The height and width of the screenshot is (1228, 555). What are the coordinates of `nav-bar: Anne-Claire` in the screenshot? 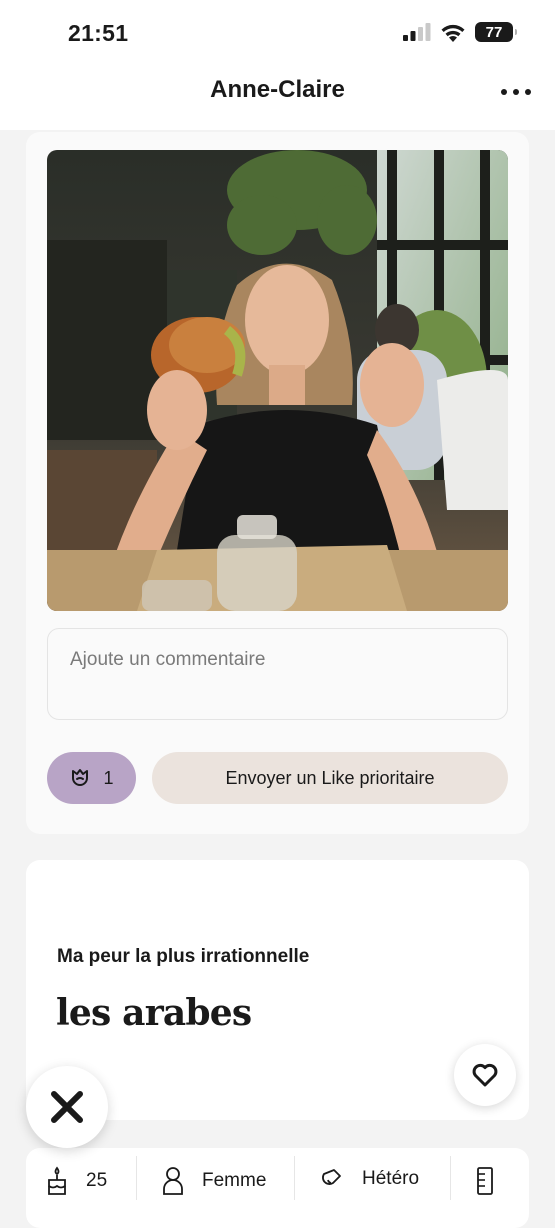 It's located at (277, 96).